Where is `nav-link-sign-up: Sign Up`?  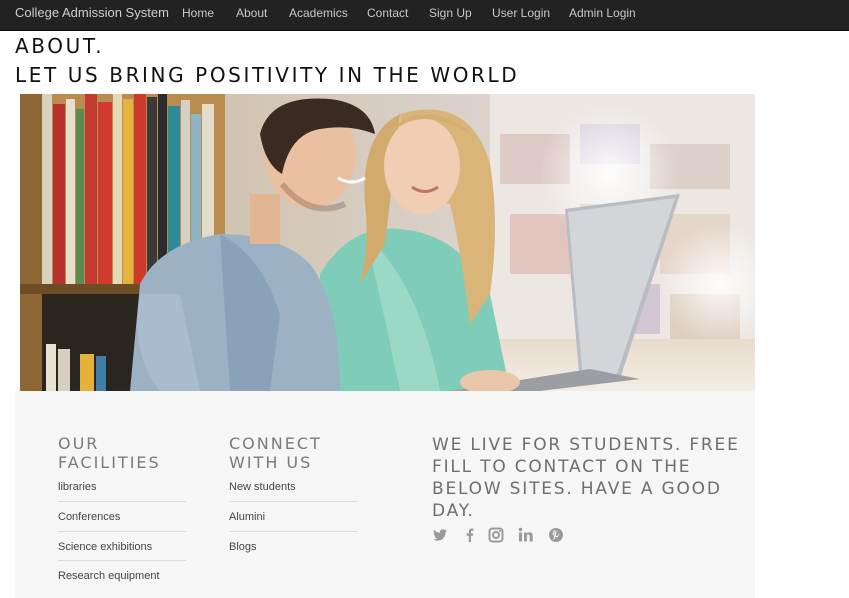
nav-link-sign-up: Sign Up is located at coordinates (450, 14).